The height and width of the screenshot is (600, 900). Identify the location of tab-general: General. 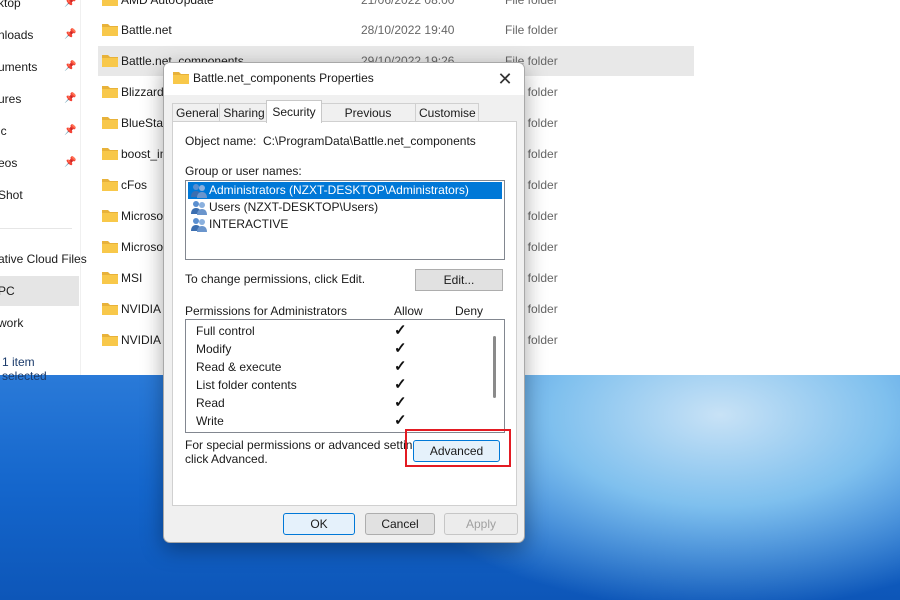
(196, 112).